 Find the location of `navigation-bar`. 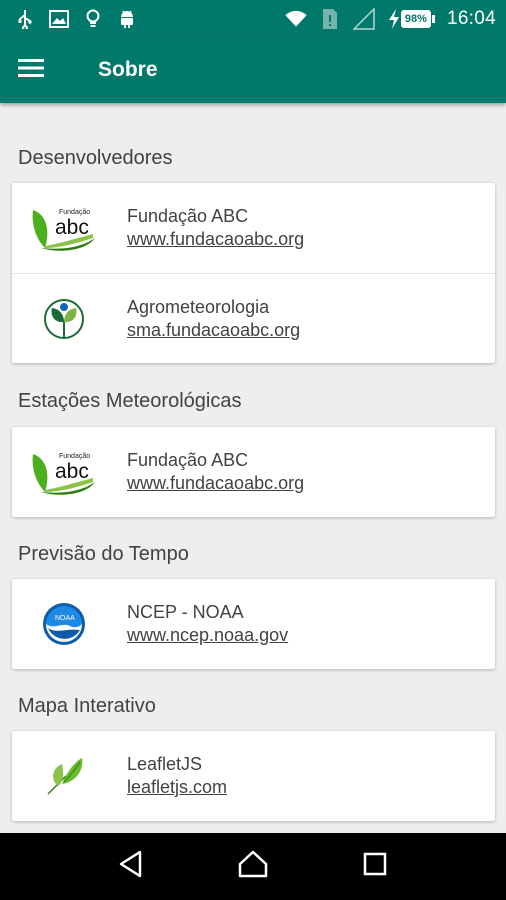

navigation-bar is located at coordinates (253, 866).